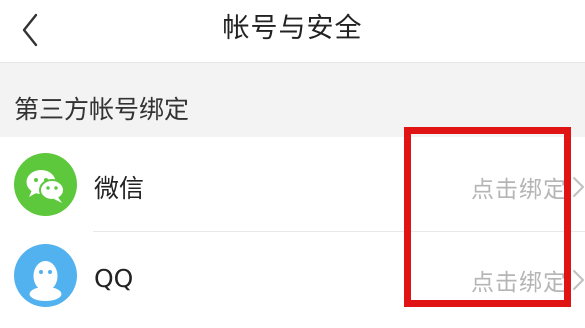 Image resolution: width=585 pixels, height=328 pixels. Describe the element at coordinates (292, 28) in the screenshot. I see `page-title: 帐号与安全` at that location.